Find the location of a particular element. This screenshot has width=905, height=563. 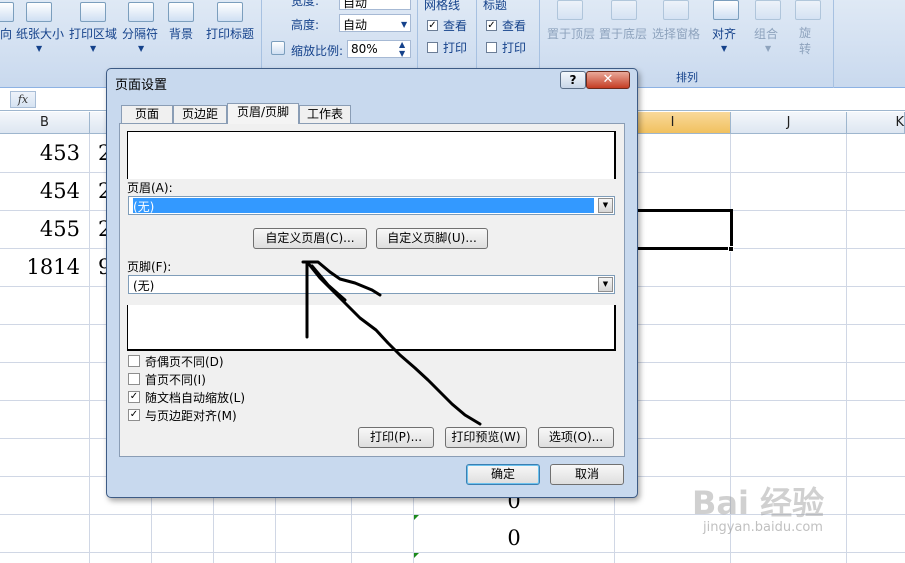

tab-header-footer: 页眉/页脚 is located at coordinates (263, 113).